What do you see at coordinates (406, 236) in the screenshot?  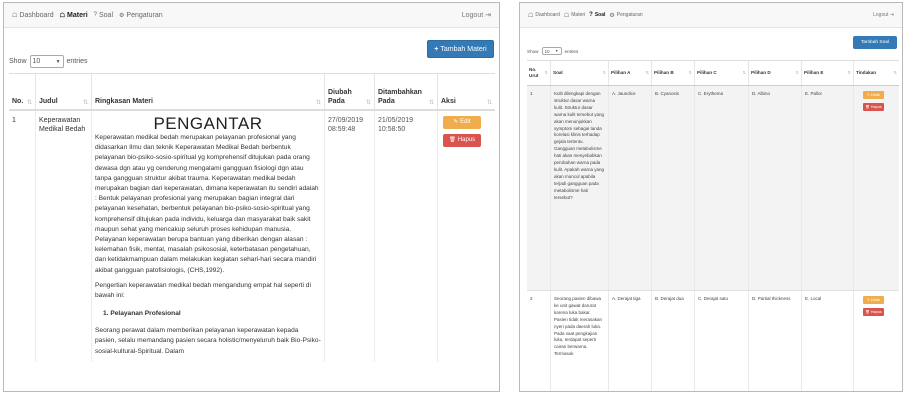 I see `cell-ditambahkan: 21/05/2019 10:58:50` at bounding box center [406, 236].